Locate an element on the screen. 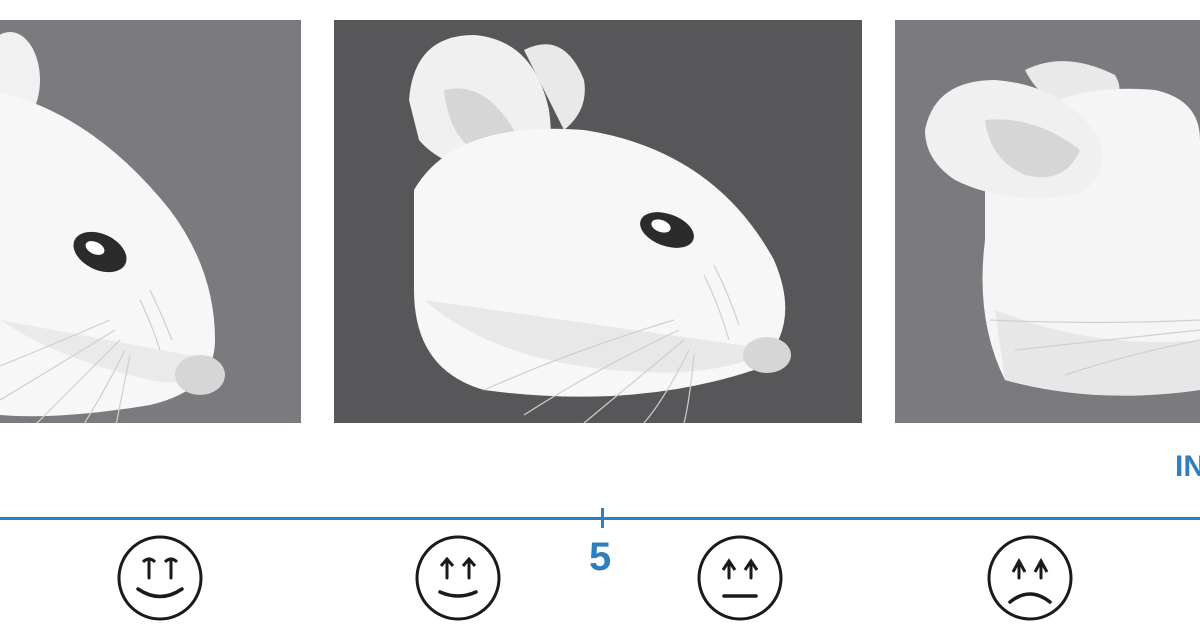 The height and width of the screenshot is (630, 1200). neutral-face-icon is located at coordinates (740, 578).